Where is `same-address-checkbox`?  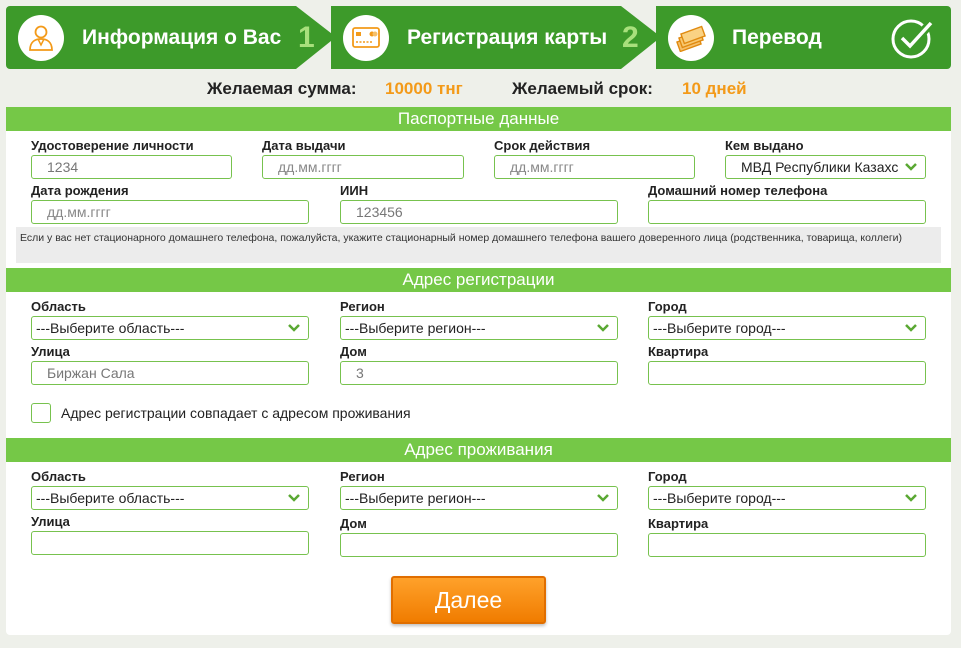
same-address-checkbox is located at coordinates (41, 413).